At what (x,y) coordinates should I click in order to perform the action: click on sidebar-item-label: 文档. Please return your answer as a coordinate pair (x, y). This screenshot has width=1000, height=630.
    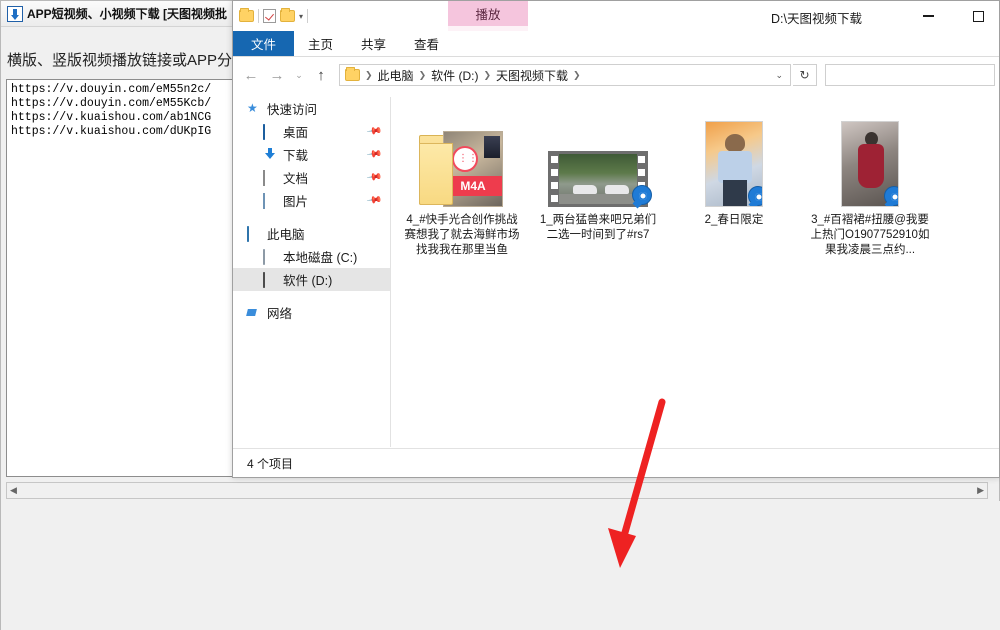
    Looking at the image, I should click on (296, 179).